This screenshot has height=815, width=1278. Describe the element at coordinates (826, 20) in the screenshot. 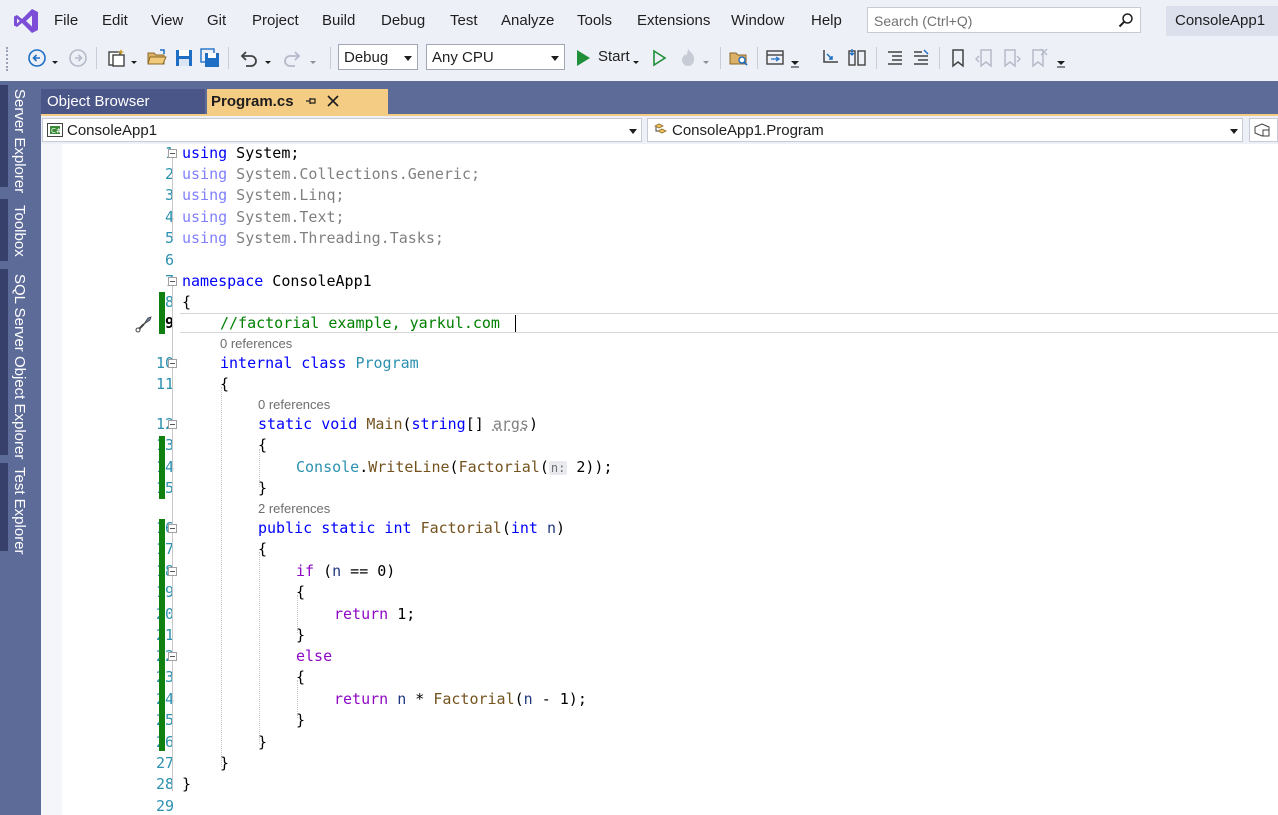

I see `menu-help: Help` at that location.